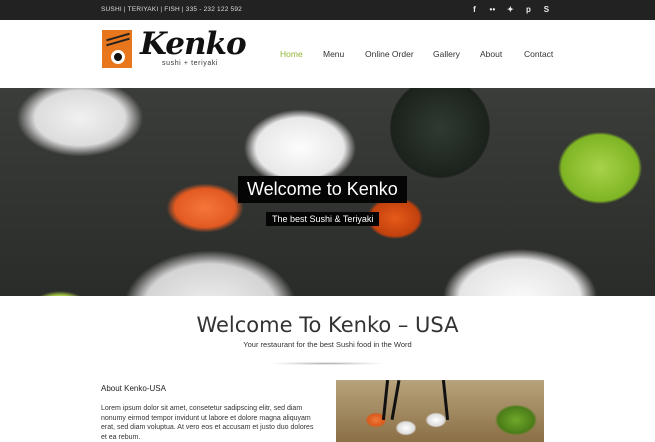 Image resolution: width=655 pixels, height=442 pixels. I want to click on nav-menu: Menu, so click(333, 54).